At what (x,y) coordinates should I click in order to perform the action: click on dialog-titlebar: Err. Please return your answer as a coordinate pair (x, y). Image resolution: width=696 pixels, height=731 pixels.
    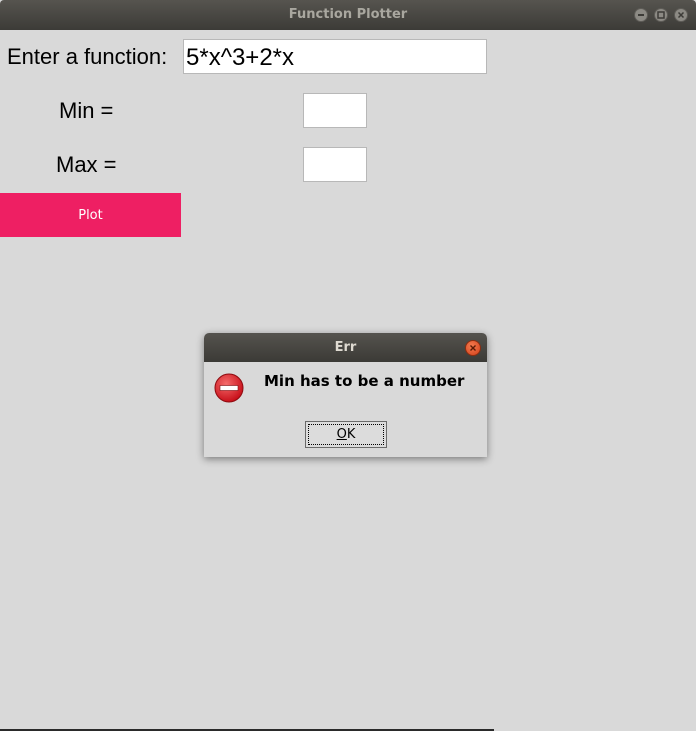
    Looking at the image, I should click on (345, 347).